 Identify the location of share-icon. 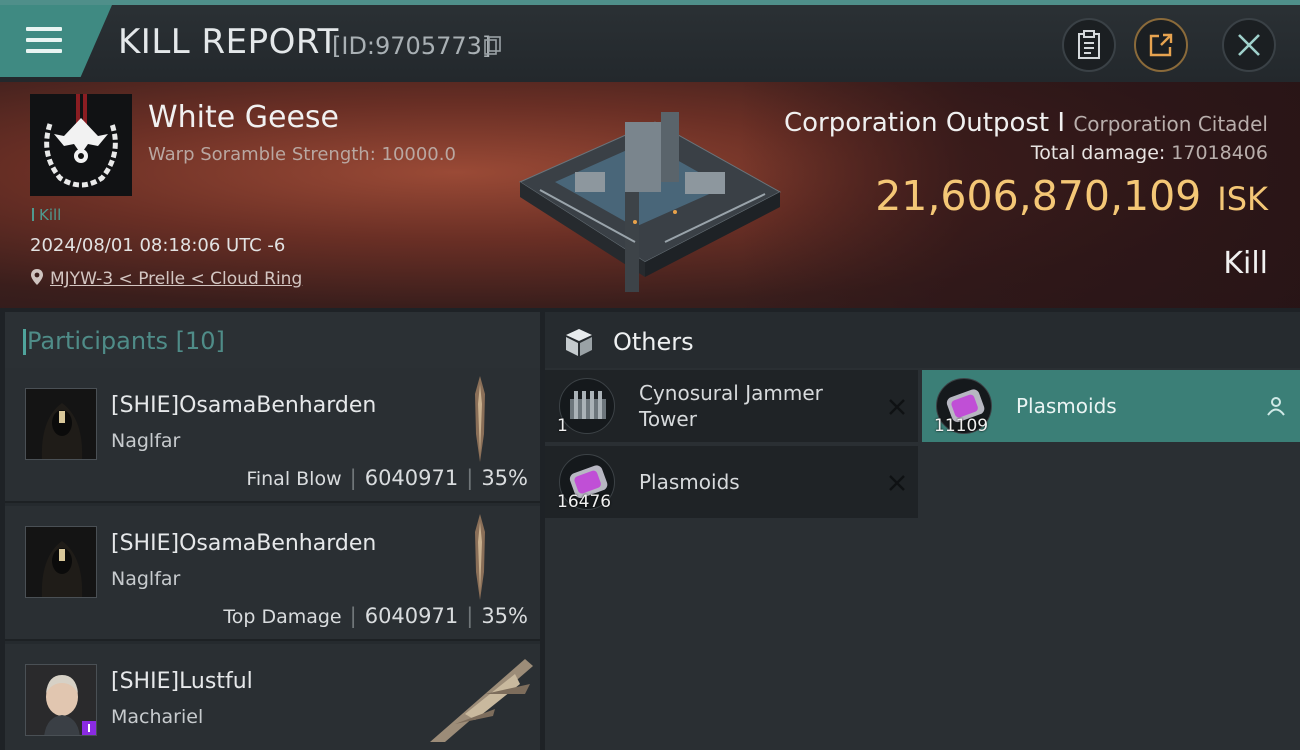
(1161, 45).